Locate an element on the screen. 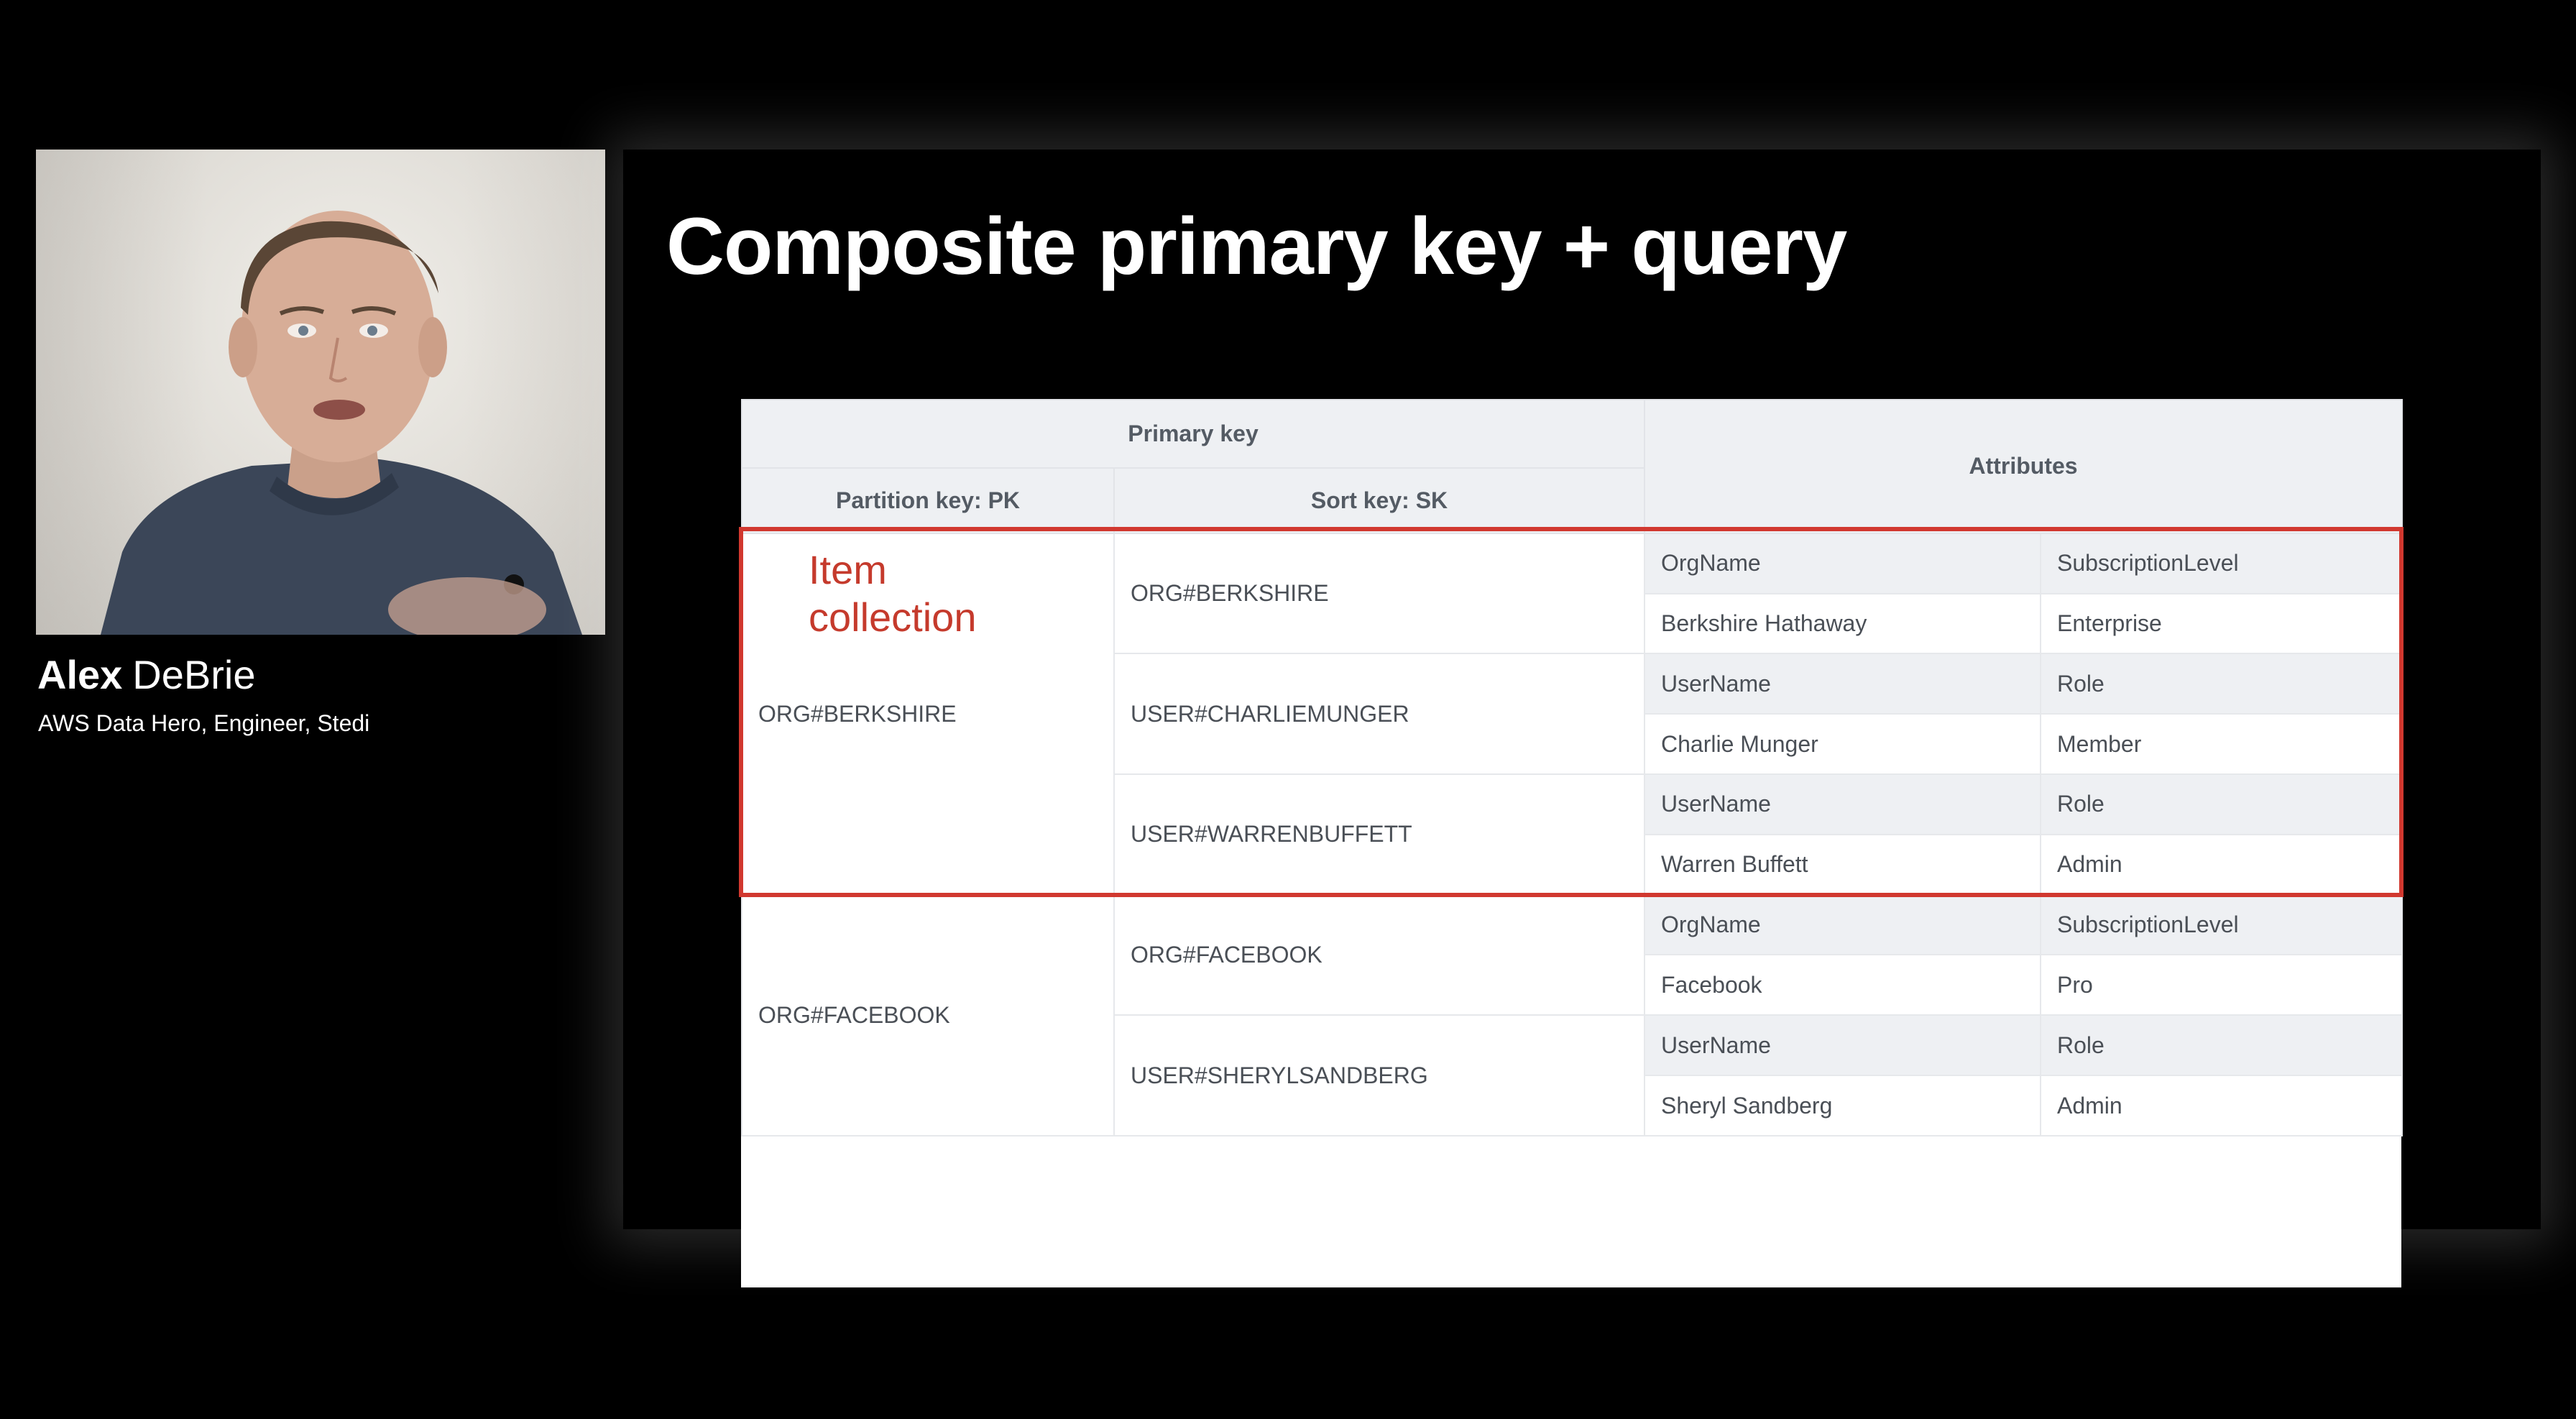 The width and height of the screenshot is (2576, 1419). attribute-name-cell: OrgName is located at coordinates (1842, 925).